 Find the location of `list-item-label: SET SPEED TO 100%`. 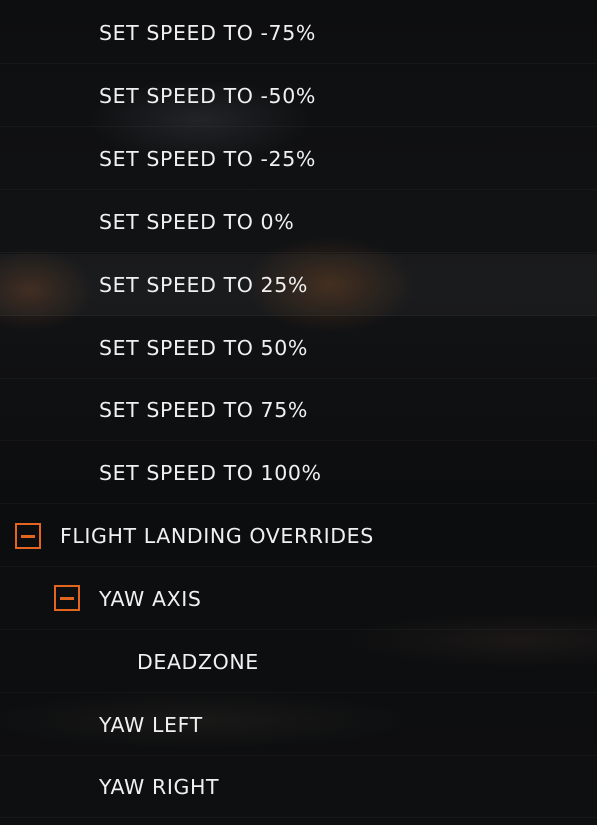

list-item-label: SET SPEED TO 100% is located at coordinates (210, 472).